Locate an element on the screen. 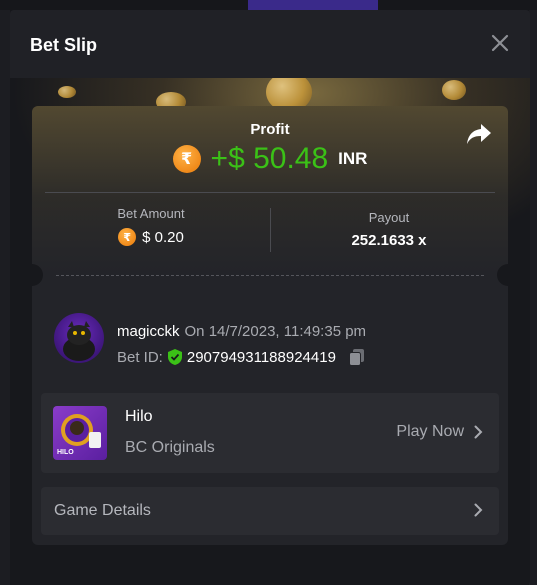 The image size is (537, 585). share-button is located at coordinates (479, 134).